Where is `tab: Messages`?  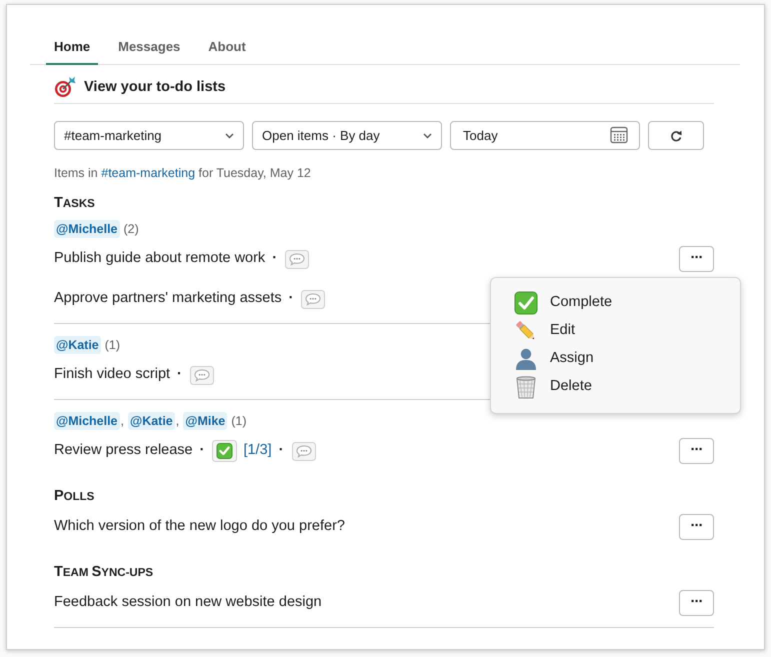
tab: Messages is located at coordinates (149, 47).